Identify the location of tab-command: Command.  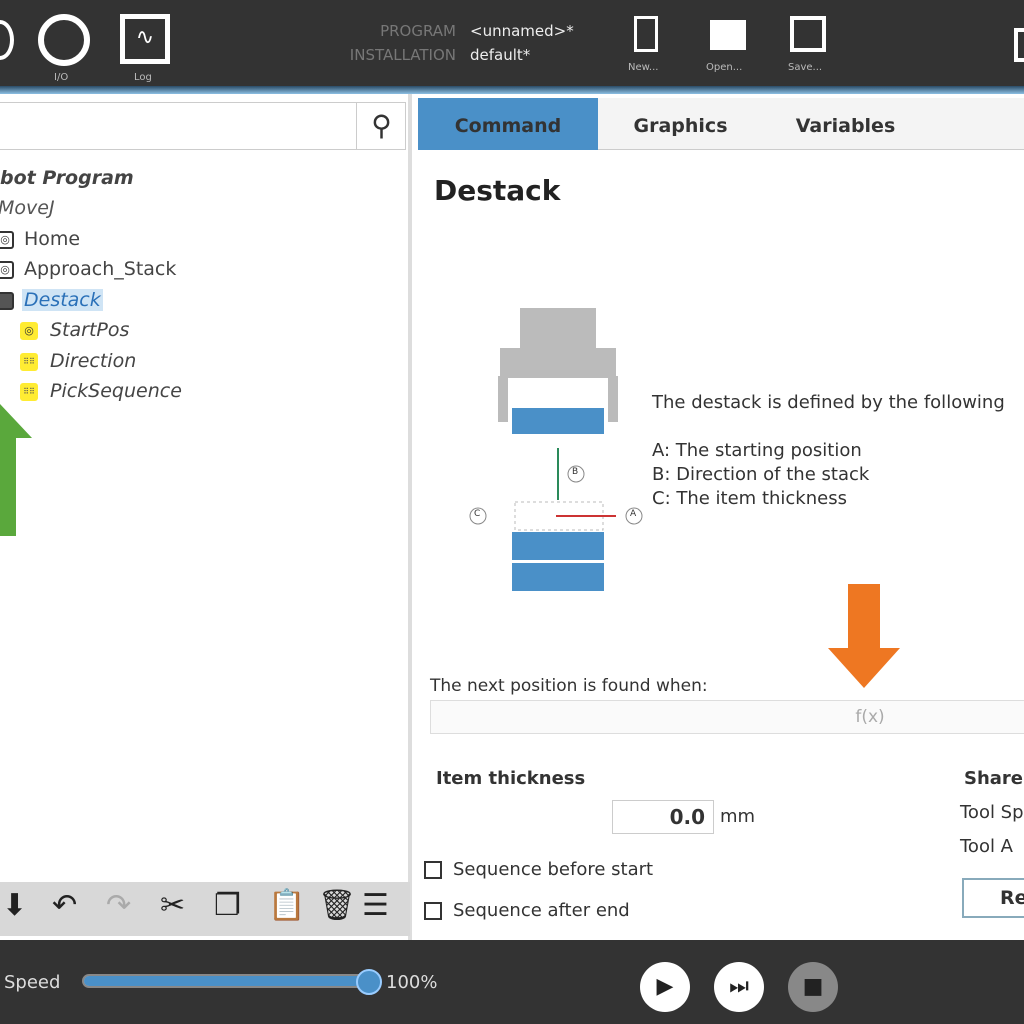
(508, 124).